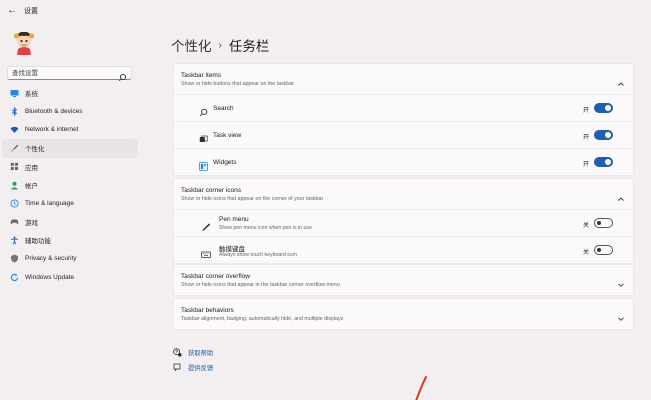  I want to click on wifi-icon, so click(14, 129).